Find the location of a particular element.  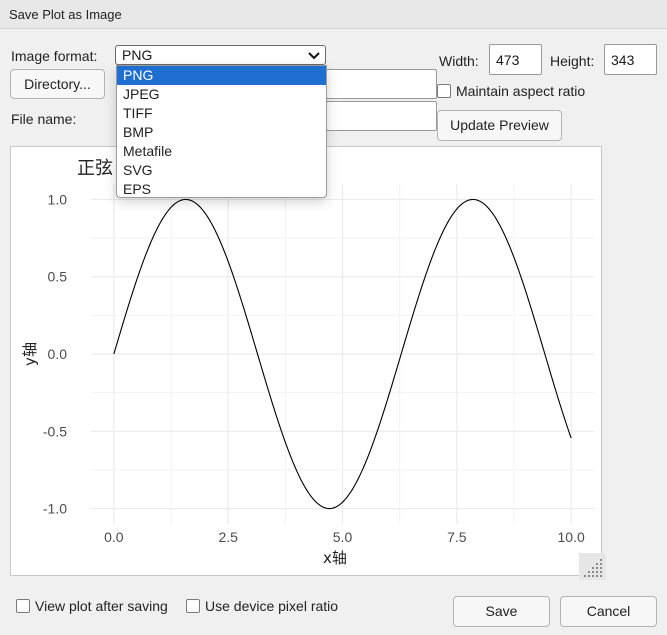

file-name-label: File name: is located at coordinates (44, 119).